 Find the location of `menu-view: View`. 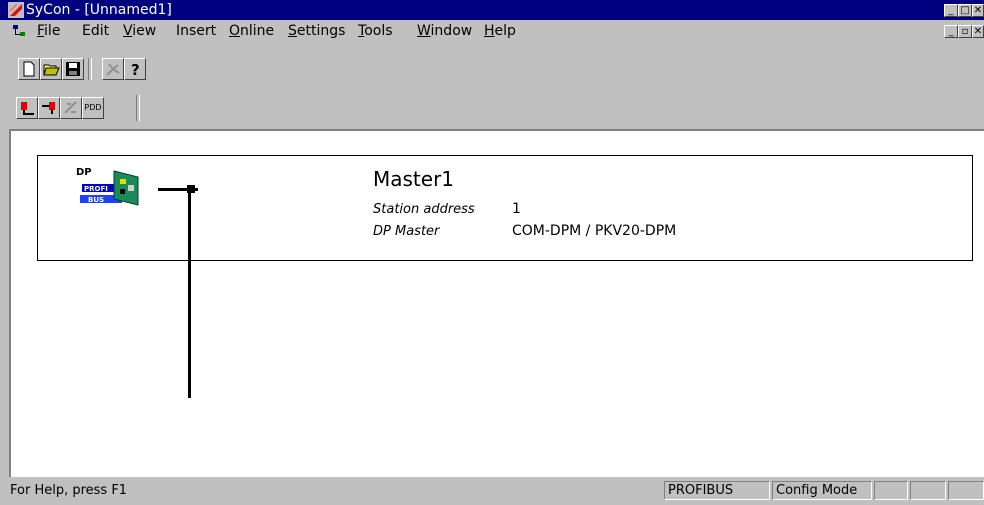

menu-view: View is located at coordinates (139, 31).